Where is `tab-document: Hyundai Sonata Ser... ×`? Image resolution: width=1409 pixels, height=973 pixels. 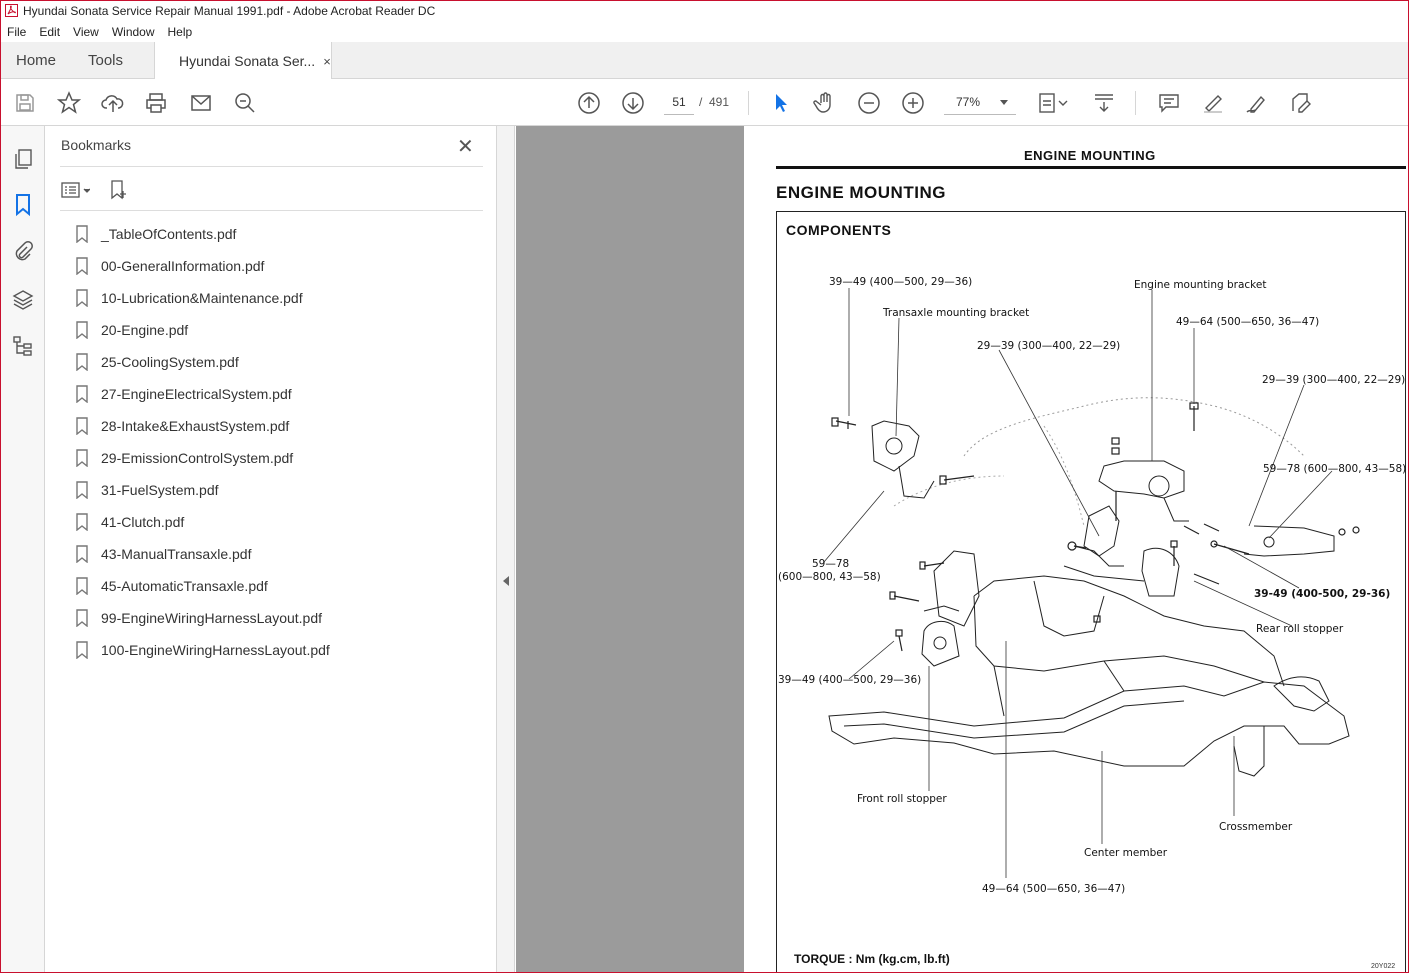 tab-document: Hyundai Sonata Ser... × is located at coordinates (243, 61).